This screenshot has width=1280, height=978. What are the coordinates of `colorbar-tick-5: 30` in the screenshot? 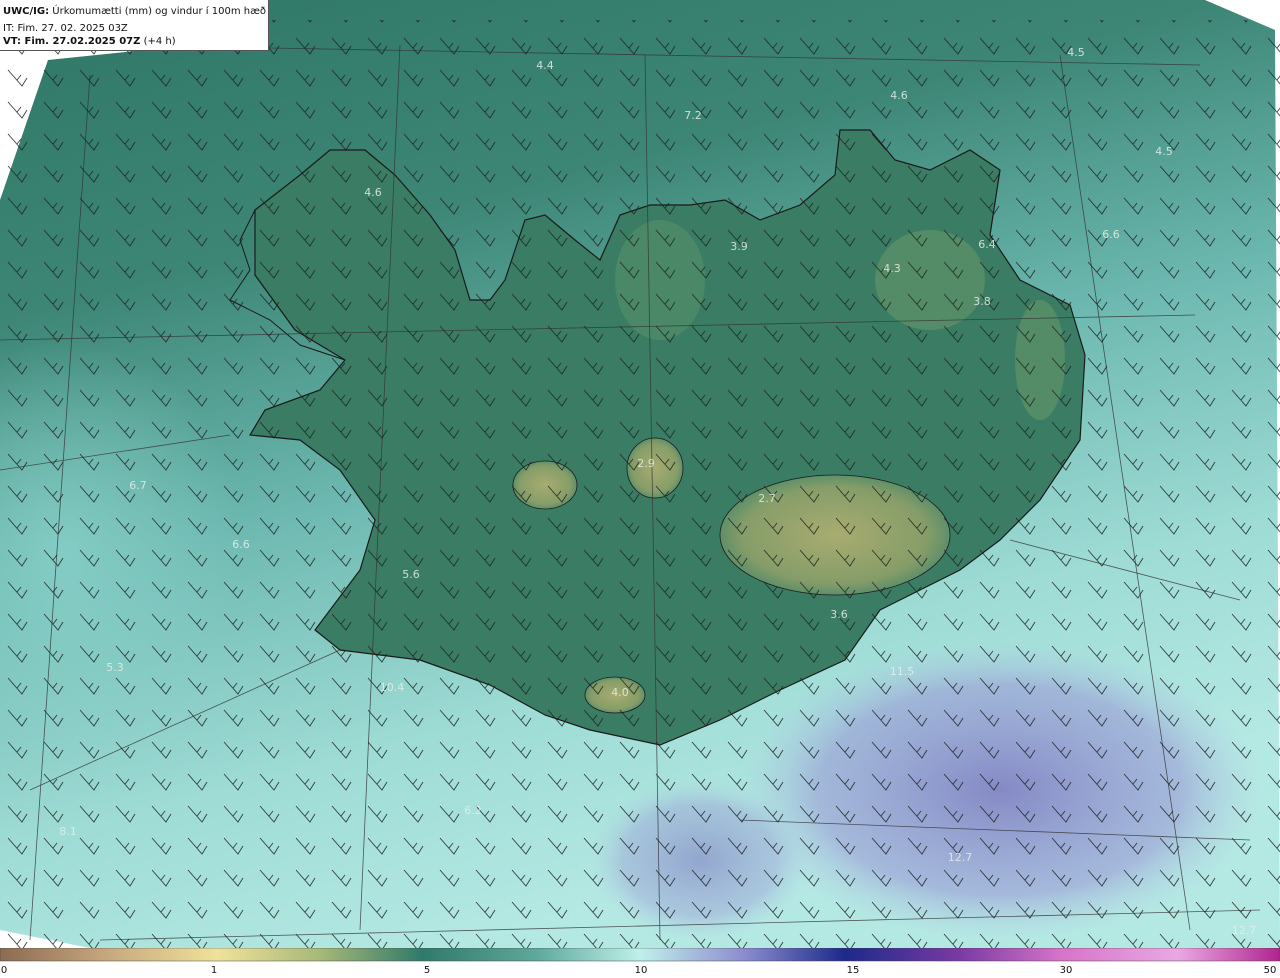 It's located at (1066, 970).